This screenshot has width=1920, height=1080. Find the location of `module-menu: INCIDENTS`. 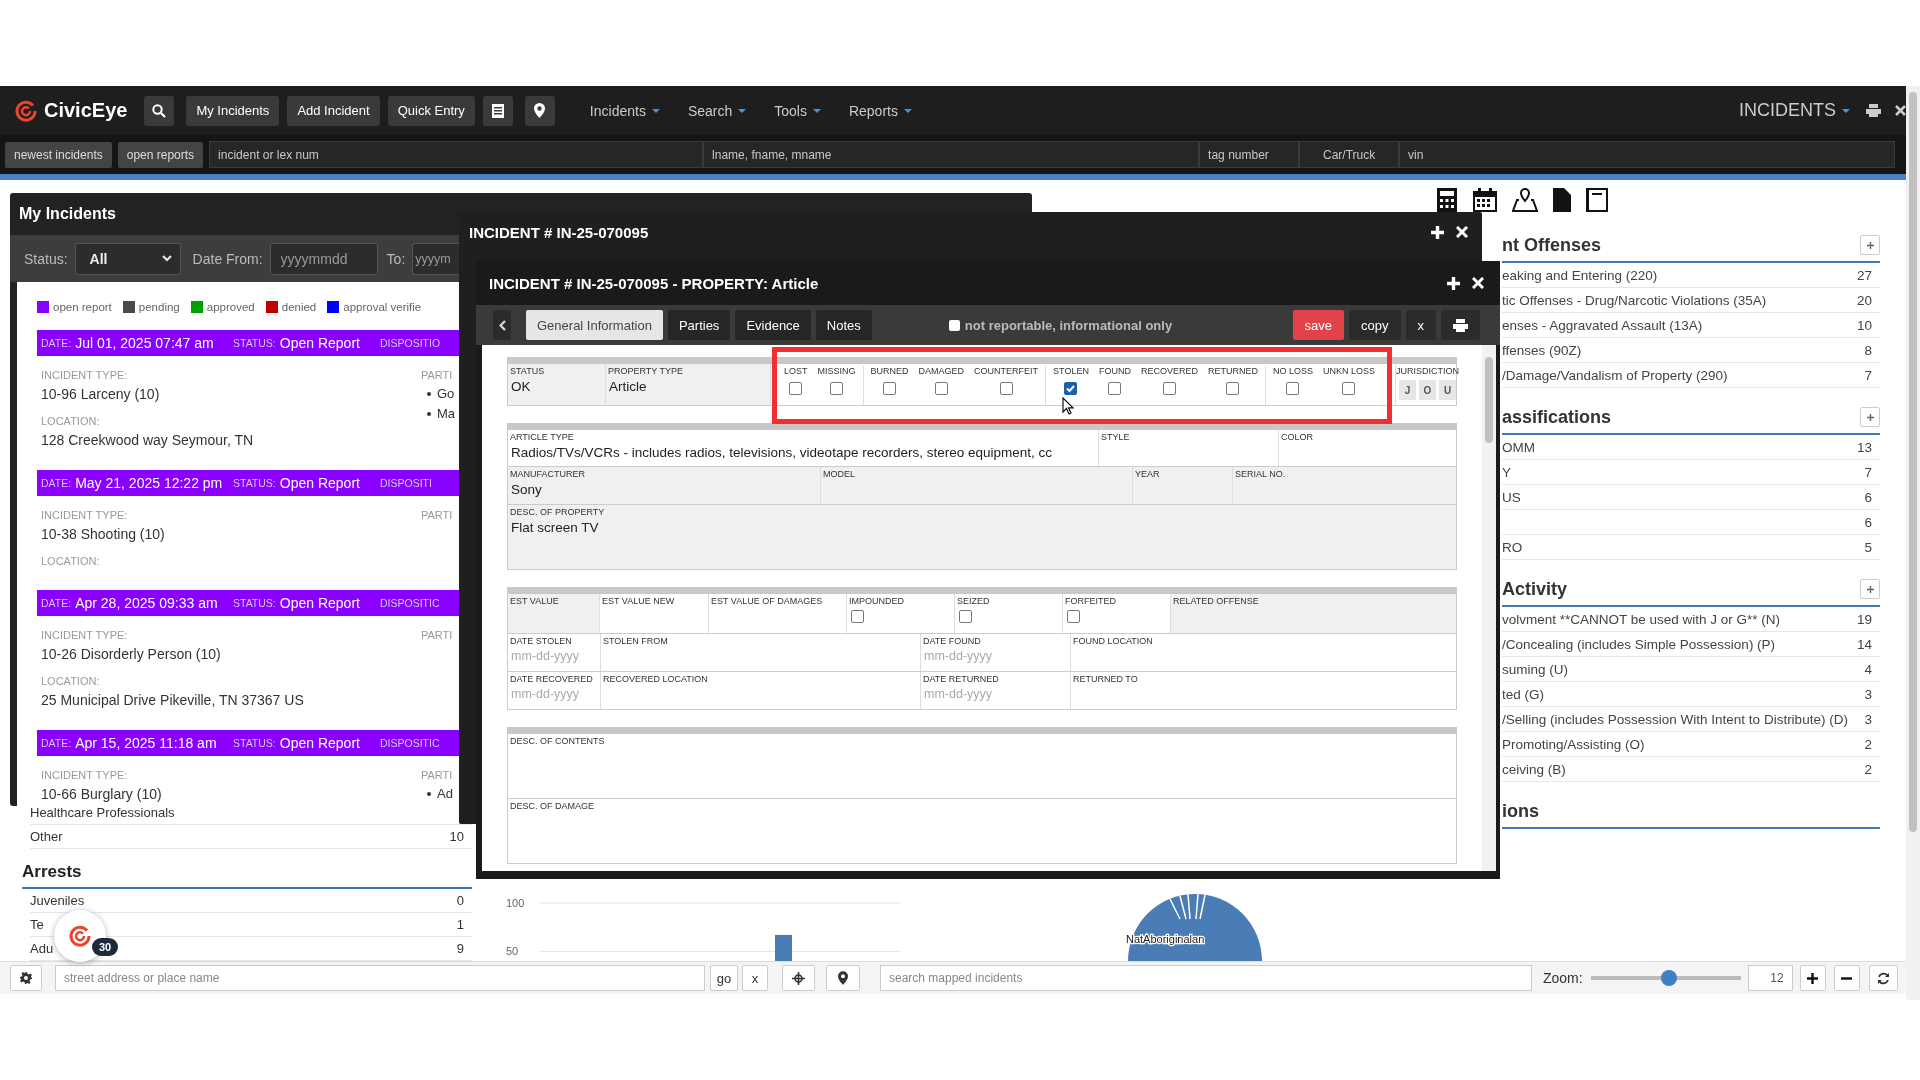

module-menu: INCIDENTS is located at coordinates (1794, 110).